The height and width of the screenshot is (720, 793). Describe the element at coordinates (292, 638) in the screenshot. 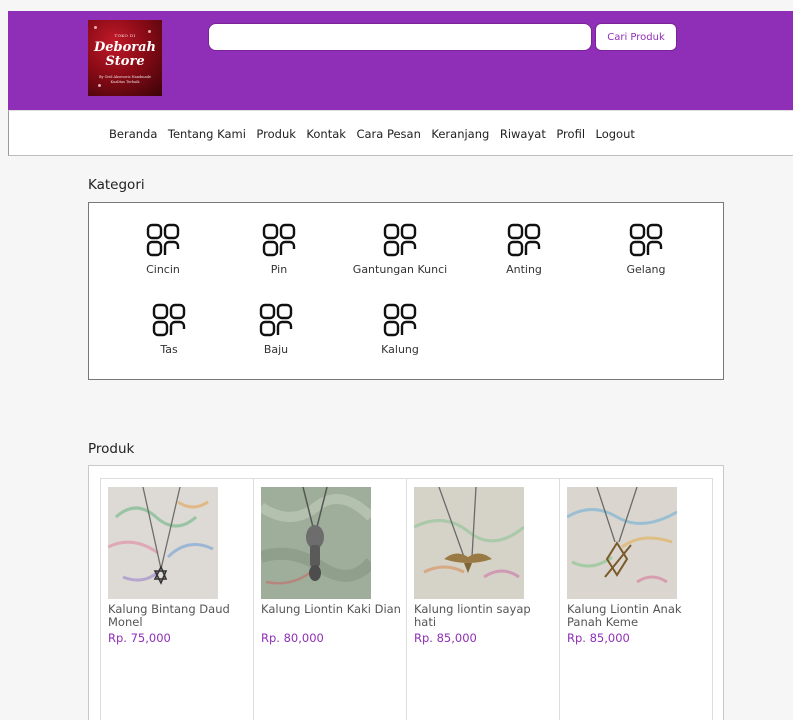

I see `product-price: Rp. 80,000` at that location.